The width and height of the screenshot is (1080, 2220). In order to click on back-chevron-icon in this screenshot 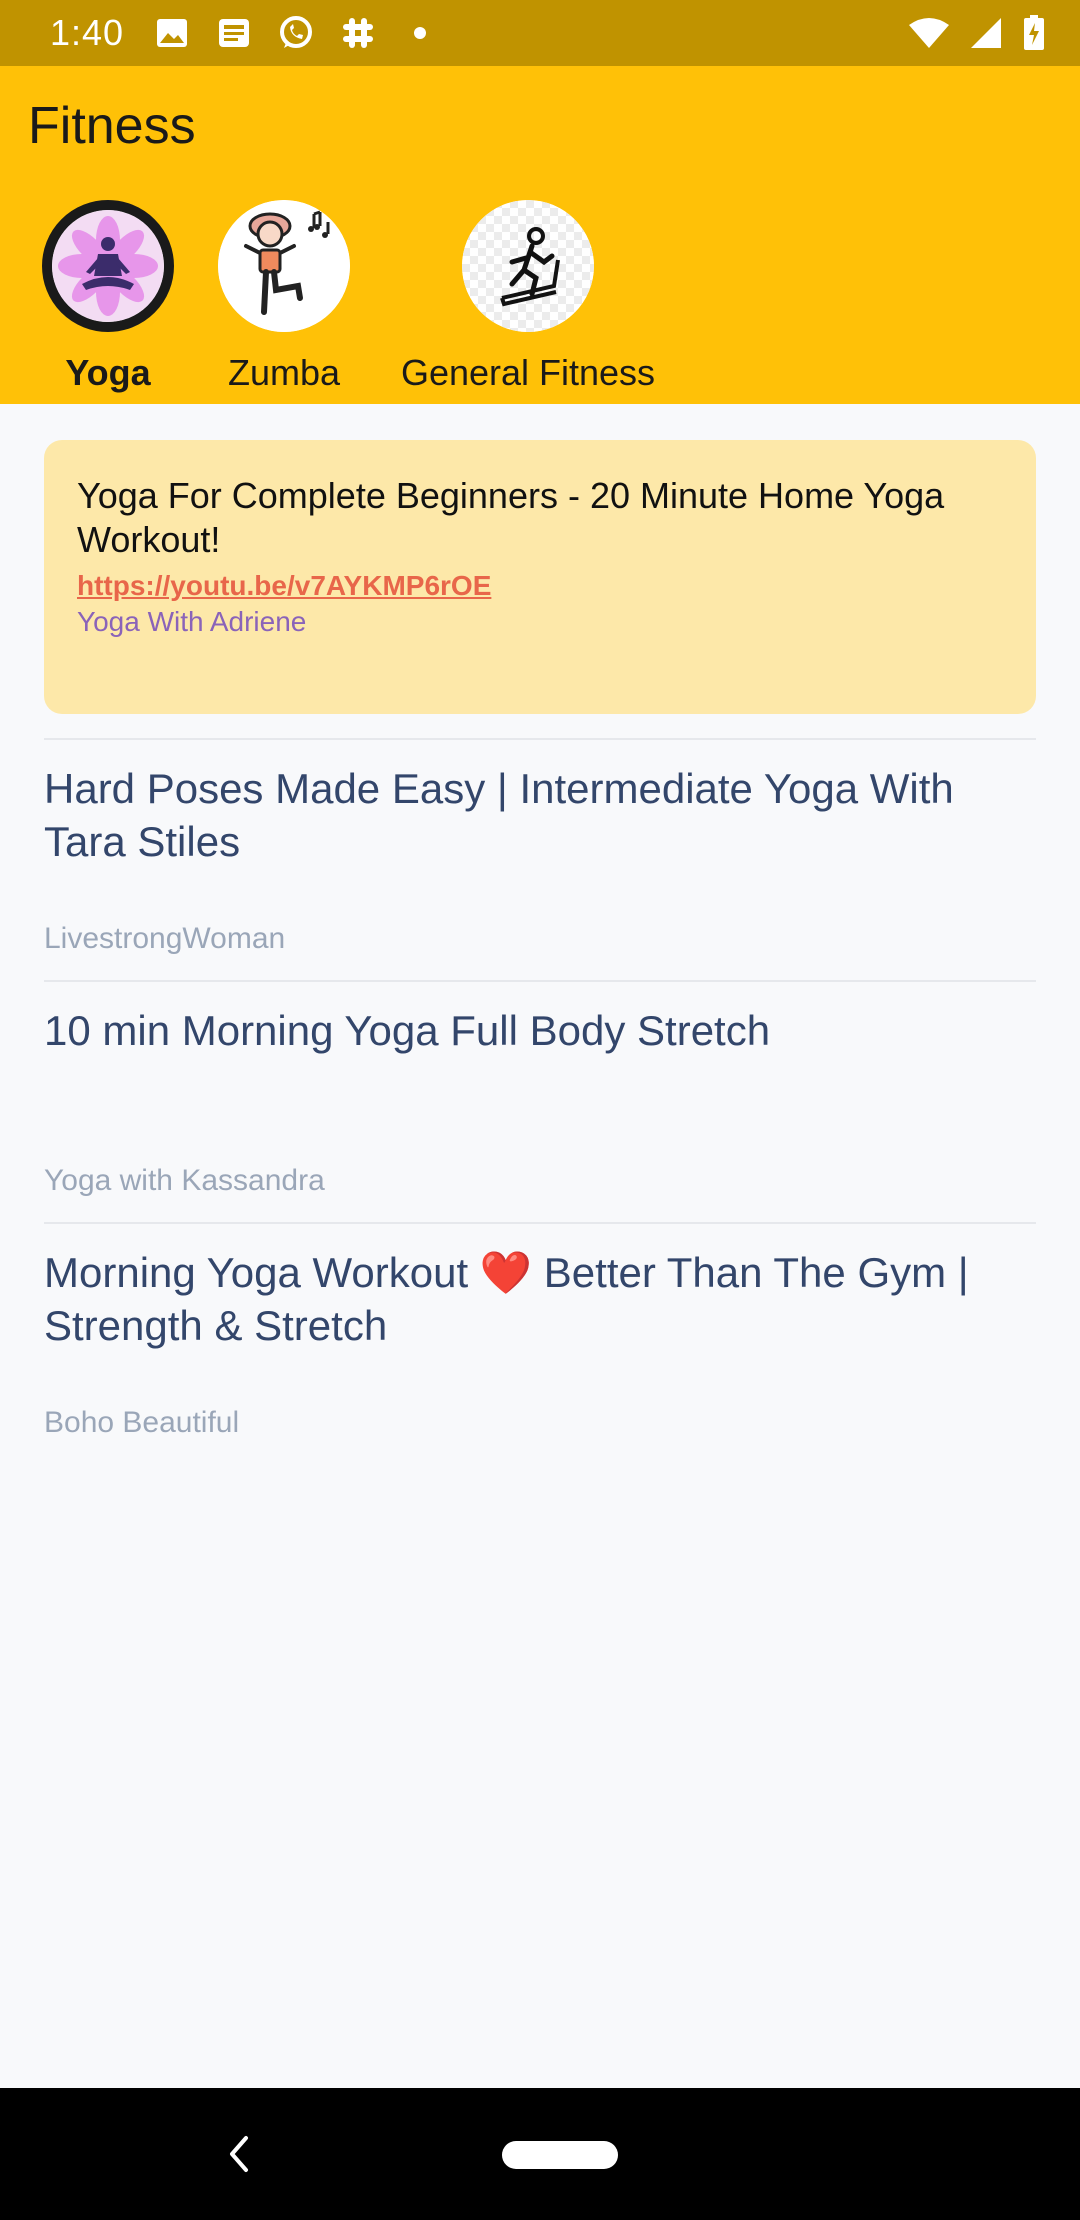, I will do `click(238, 2154)`.